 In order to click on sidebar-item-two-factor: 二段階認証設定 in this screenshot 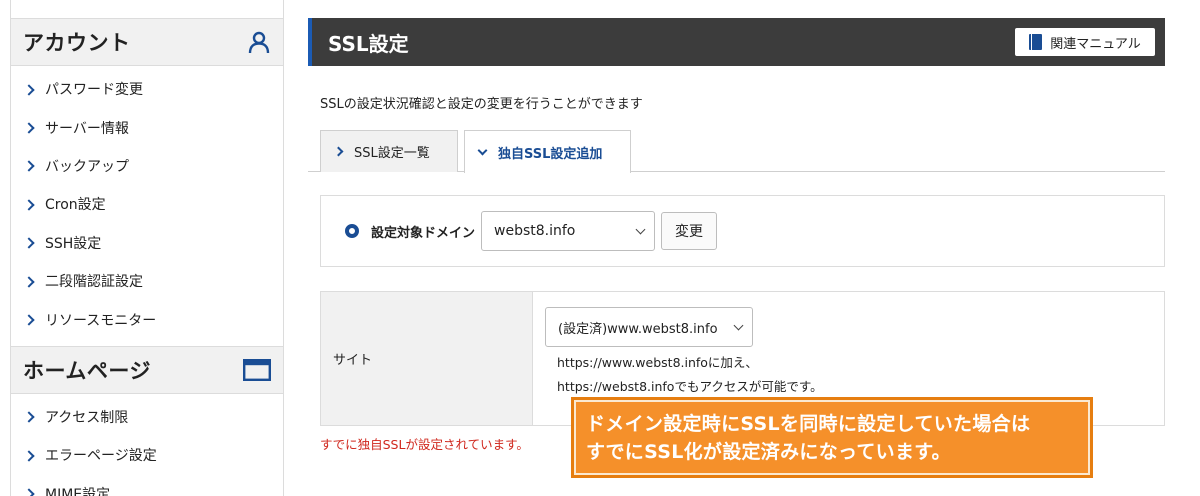, I will do `click(147, 281)`.